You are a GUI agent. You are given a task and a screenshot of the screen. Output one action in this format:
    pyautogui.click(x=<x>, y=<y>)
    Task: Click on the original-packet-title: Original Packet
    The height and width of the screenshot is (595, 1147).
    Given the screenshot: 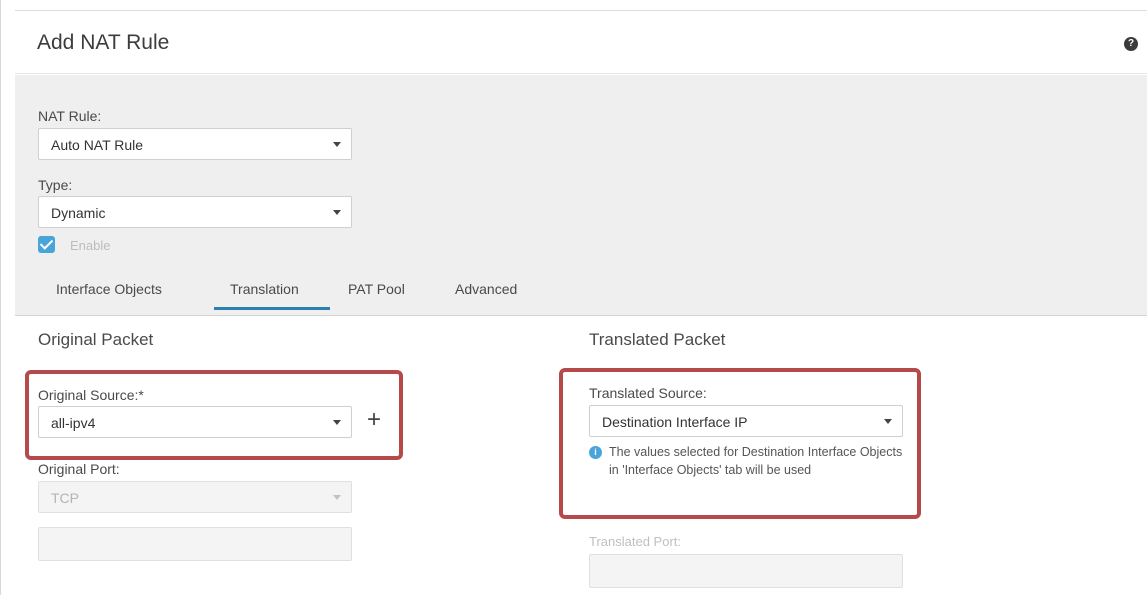 What is the action you would take?
    pyautogui.click(x=96, y=339)
    